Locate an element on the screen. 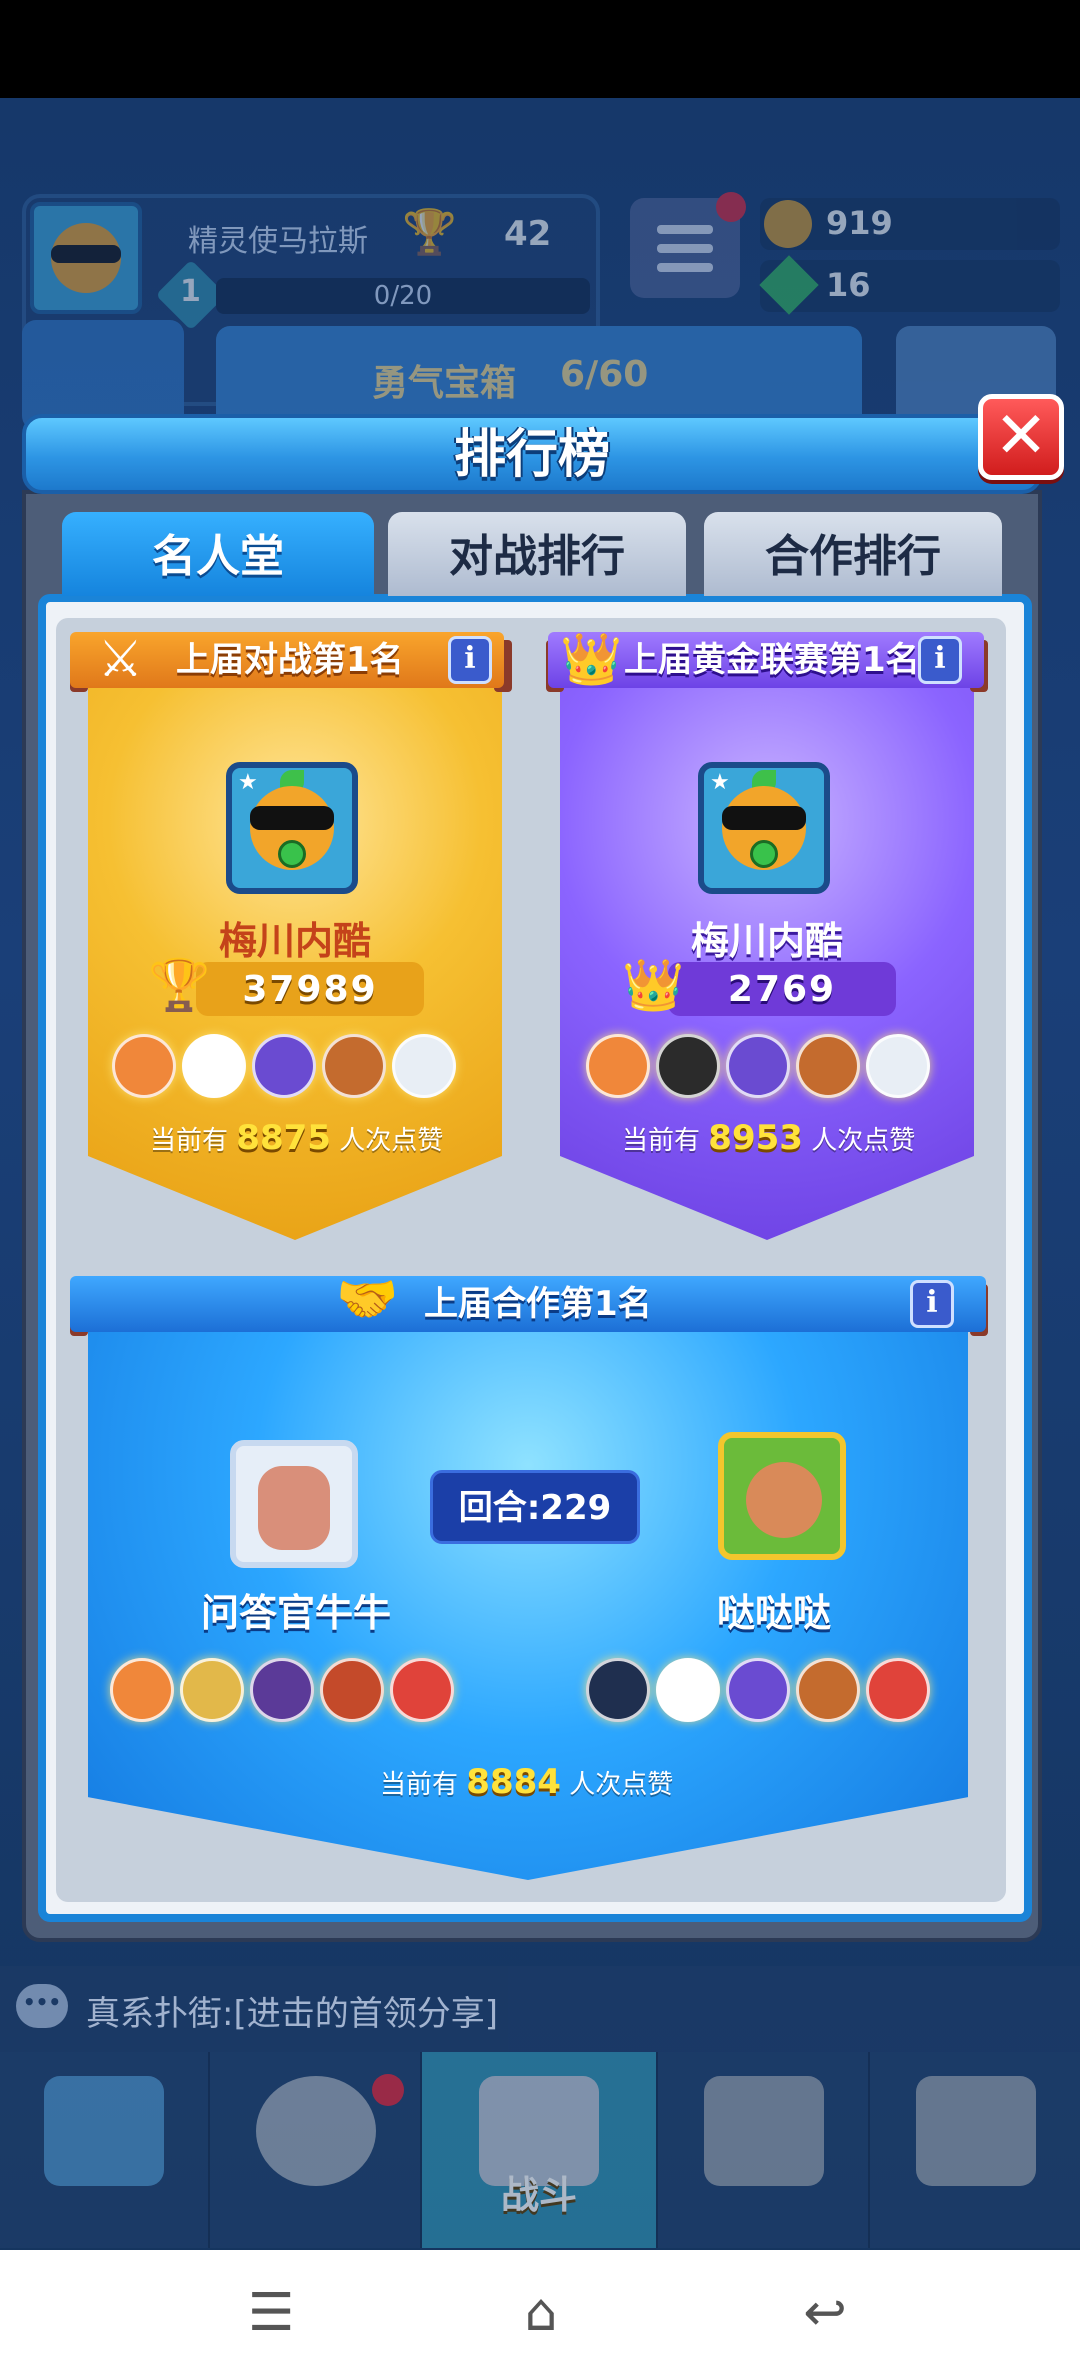 Image resolution: width=1080 pixels, height=2376 pixels. league-champion-avatar: ★ is located at coordinates (764, 828).